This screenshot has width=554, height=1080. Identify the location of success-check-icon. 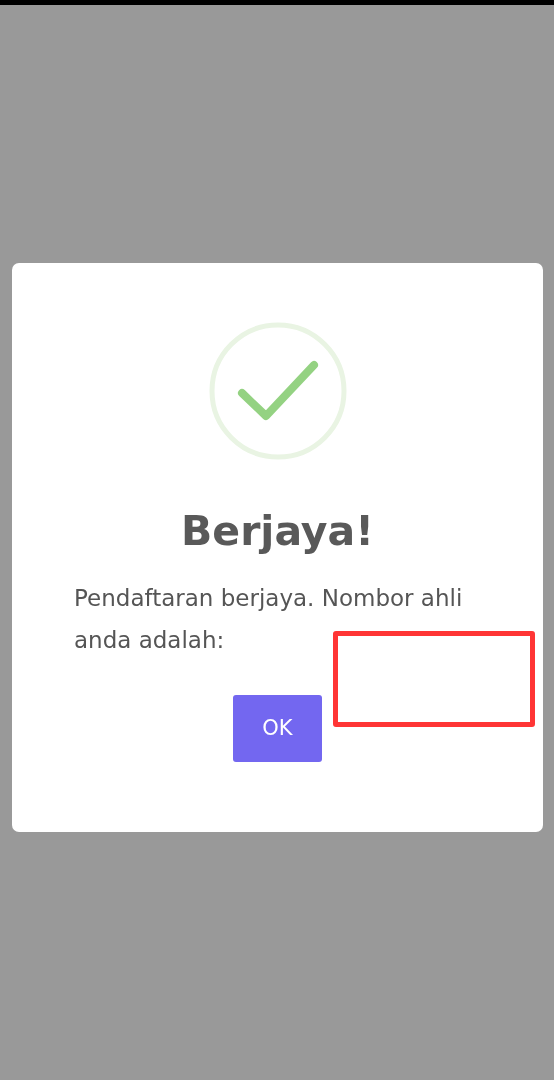
(277, 391).